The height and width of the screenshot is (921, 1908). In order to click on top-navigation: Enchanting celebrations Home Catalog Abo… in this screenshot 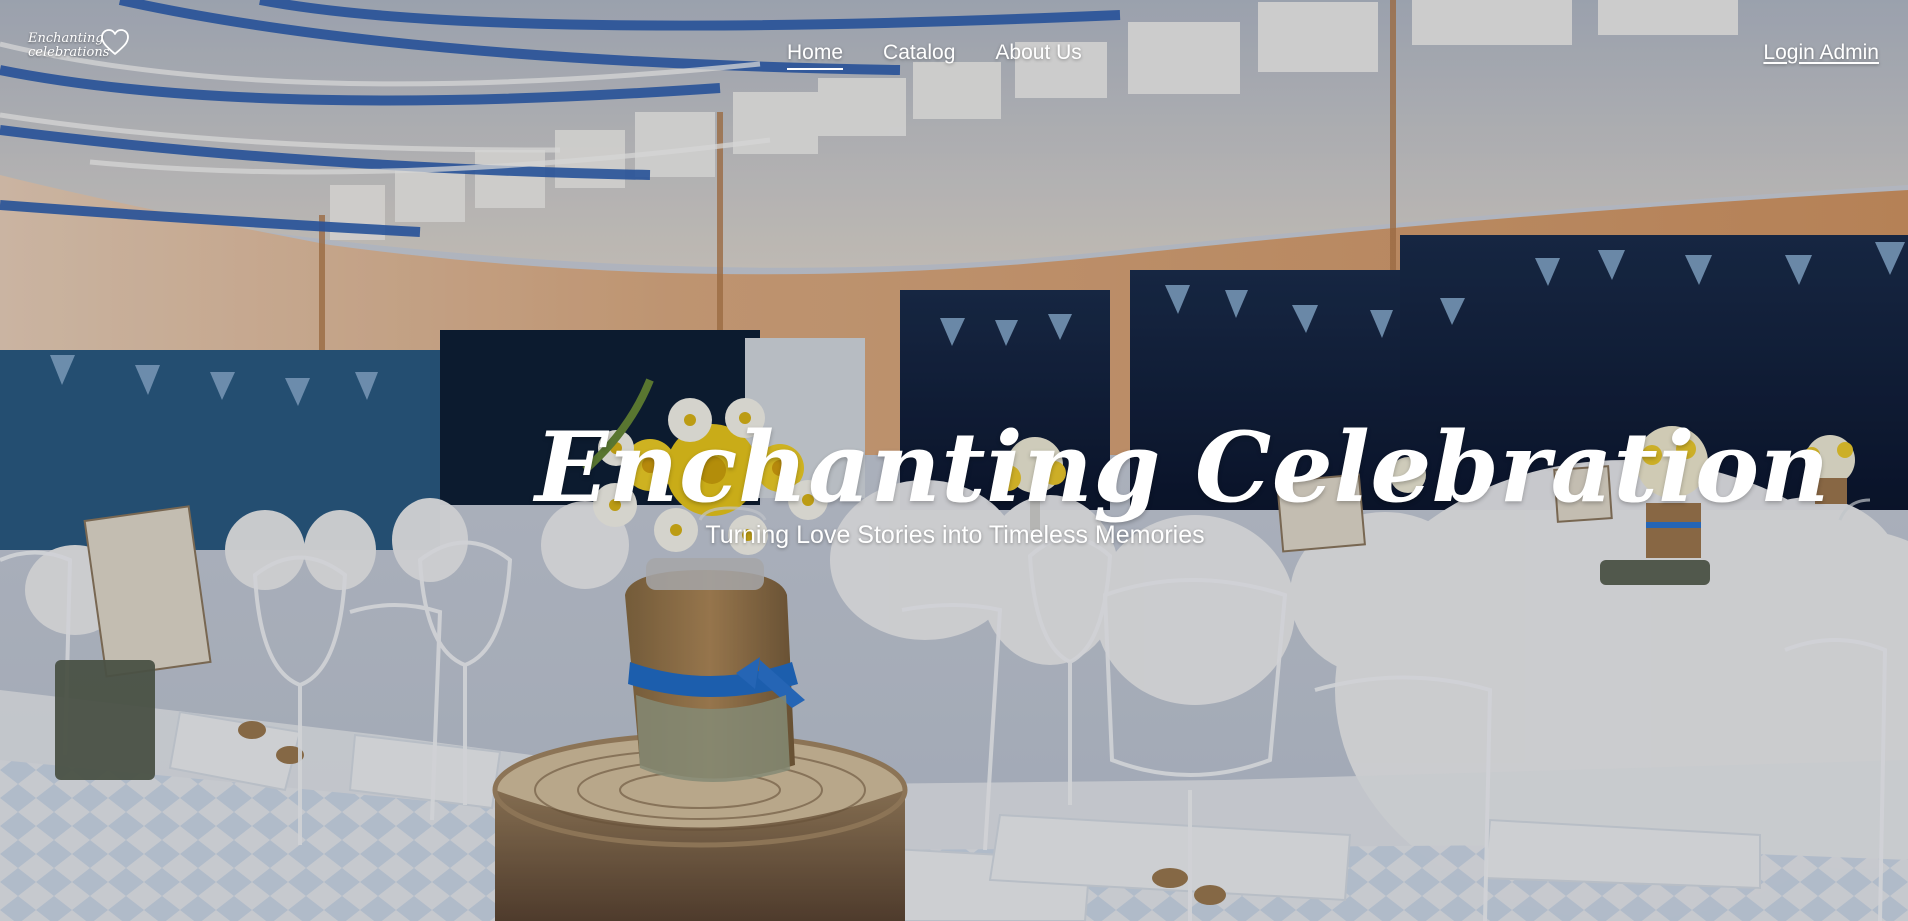, I will do `click(954, 55)`.